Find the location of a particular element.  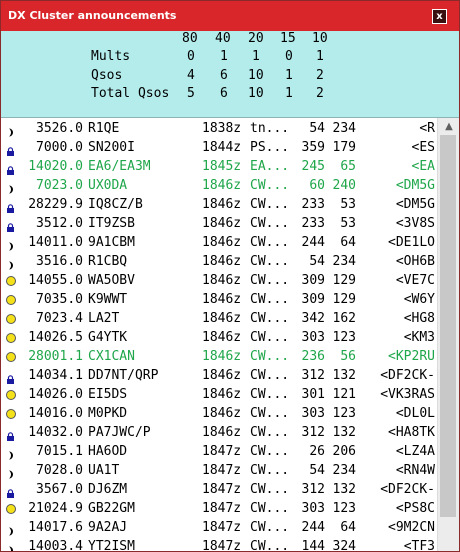

stats-value: 2 is located at coordinates (320, 75).